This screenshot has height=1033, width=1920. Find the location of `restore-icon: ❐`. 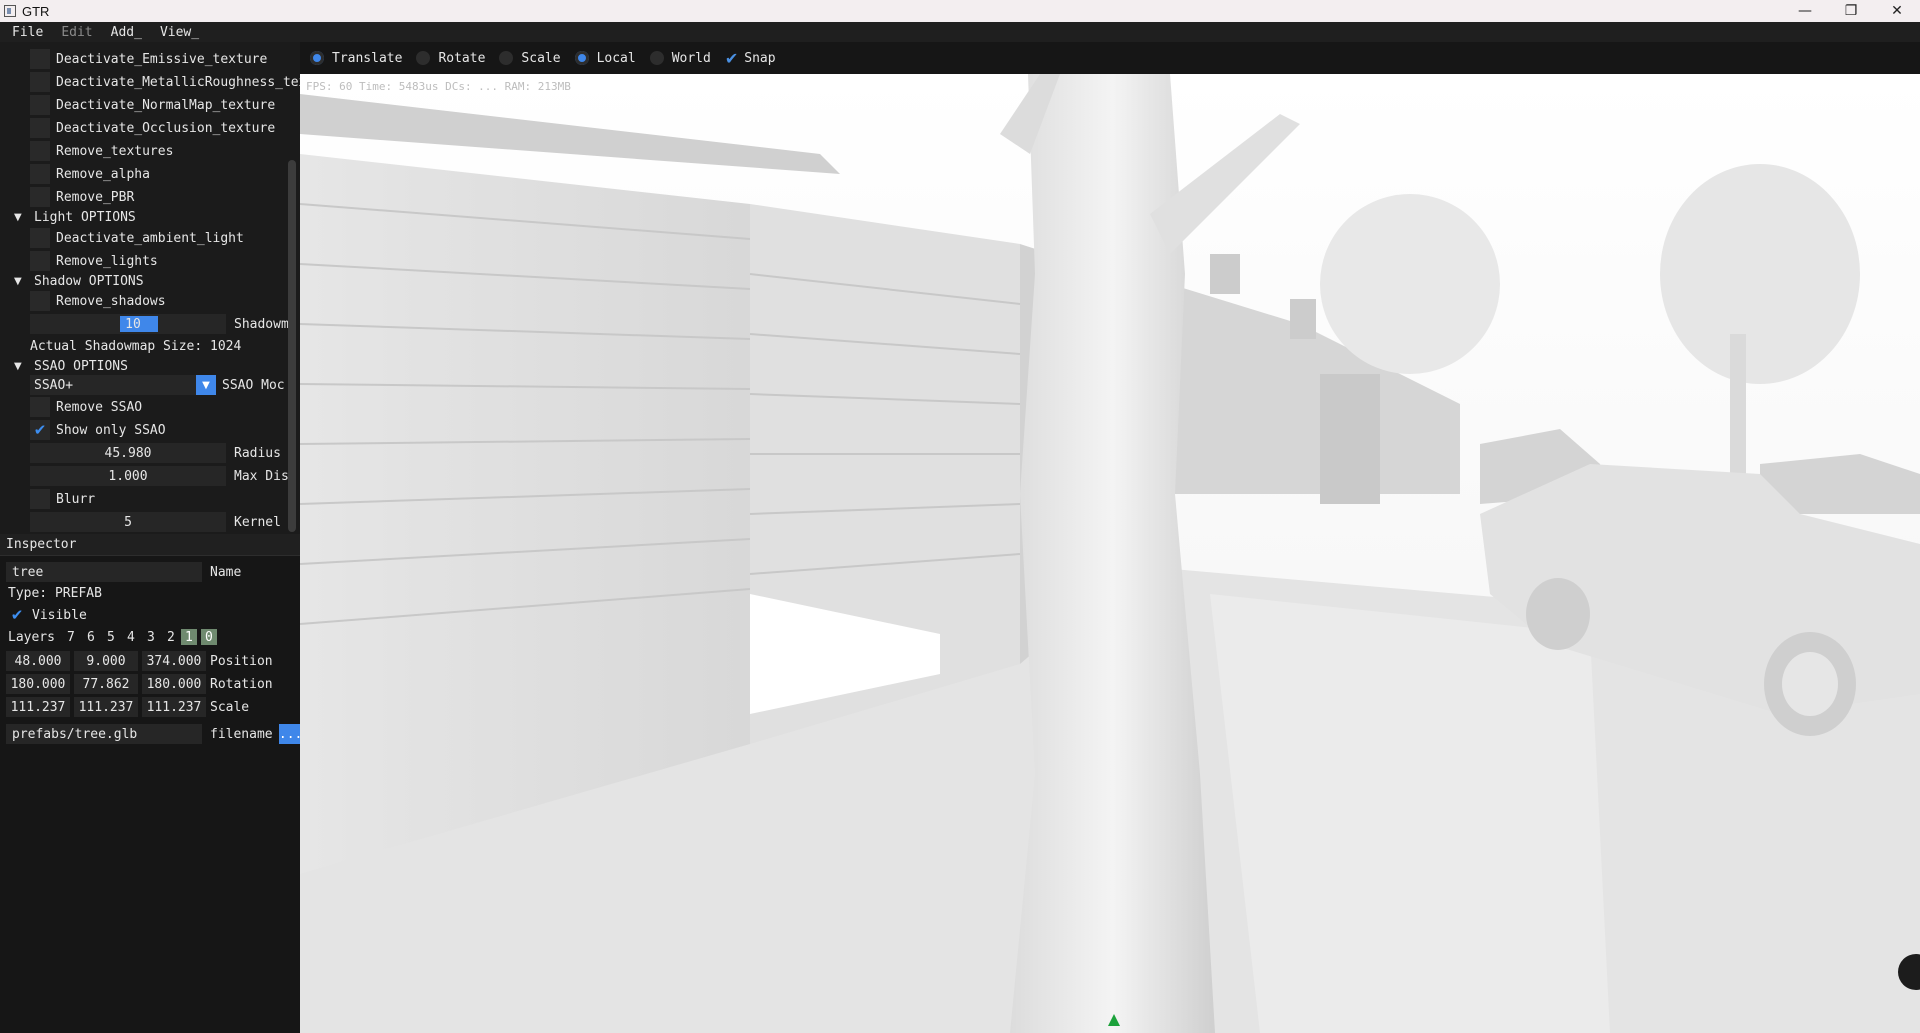

restore-icon: ❐ is located at coordinates (1851, 11).